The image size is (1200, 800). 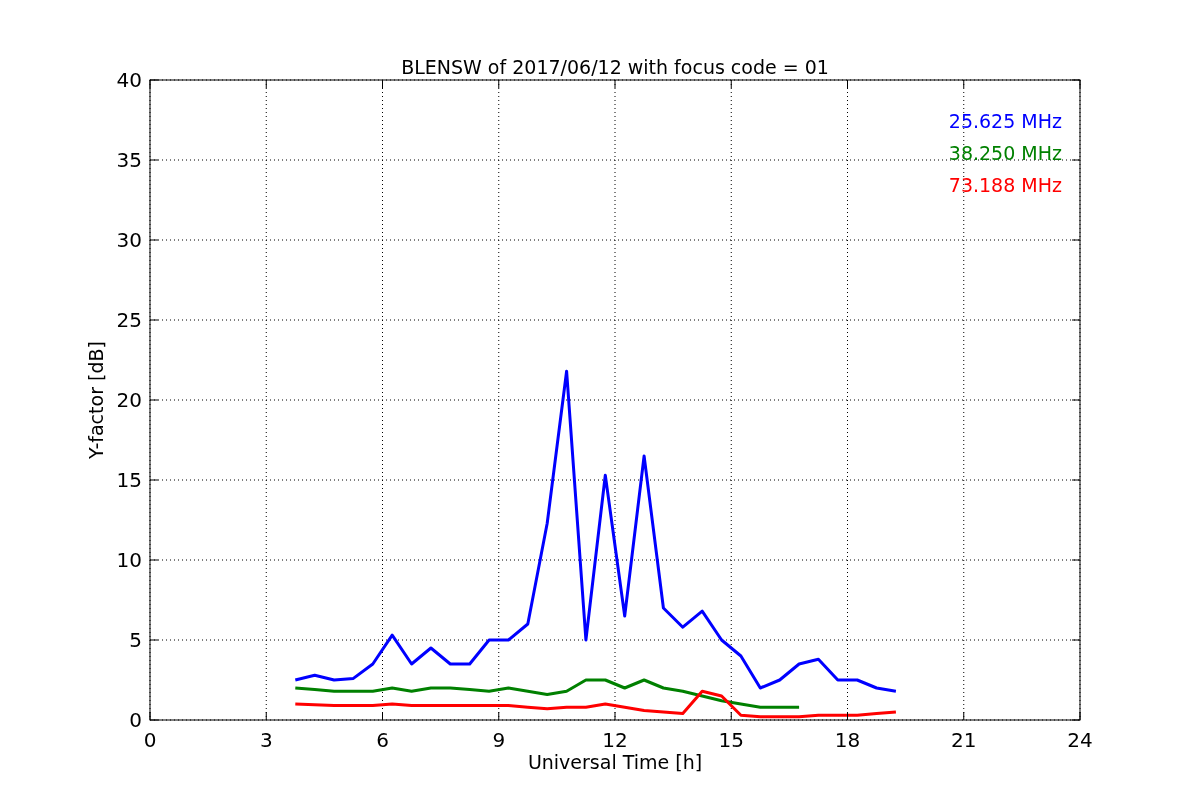 What do you see at coordinates (129, 160) in the screenshot?
I see `tick-label: 35` at bounding box center [129, 160].